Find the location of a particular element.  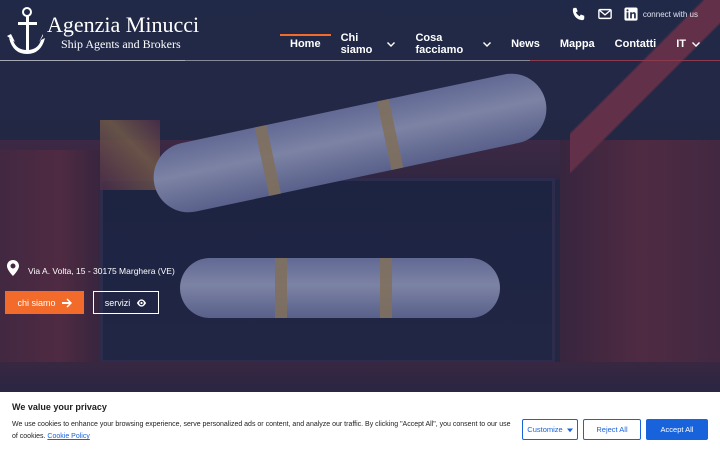

header-divider-accent is located at coordinates (625, 60).